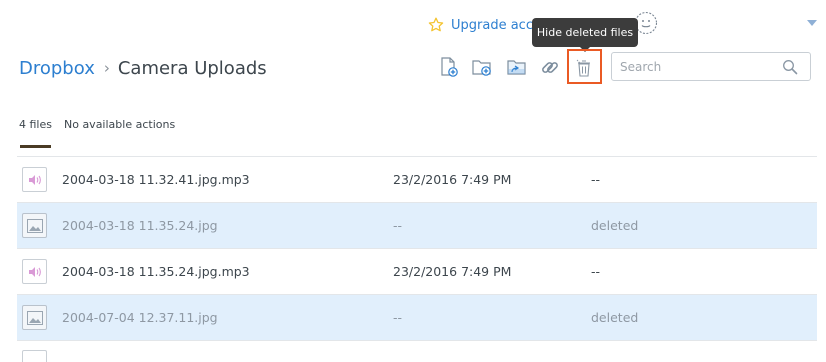  I want to click on search-box, so click(711, 66).